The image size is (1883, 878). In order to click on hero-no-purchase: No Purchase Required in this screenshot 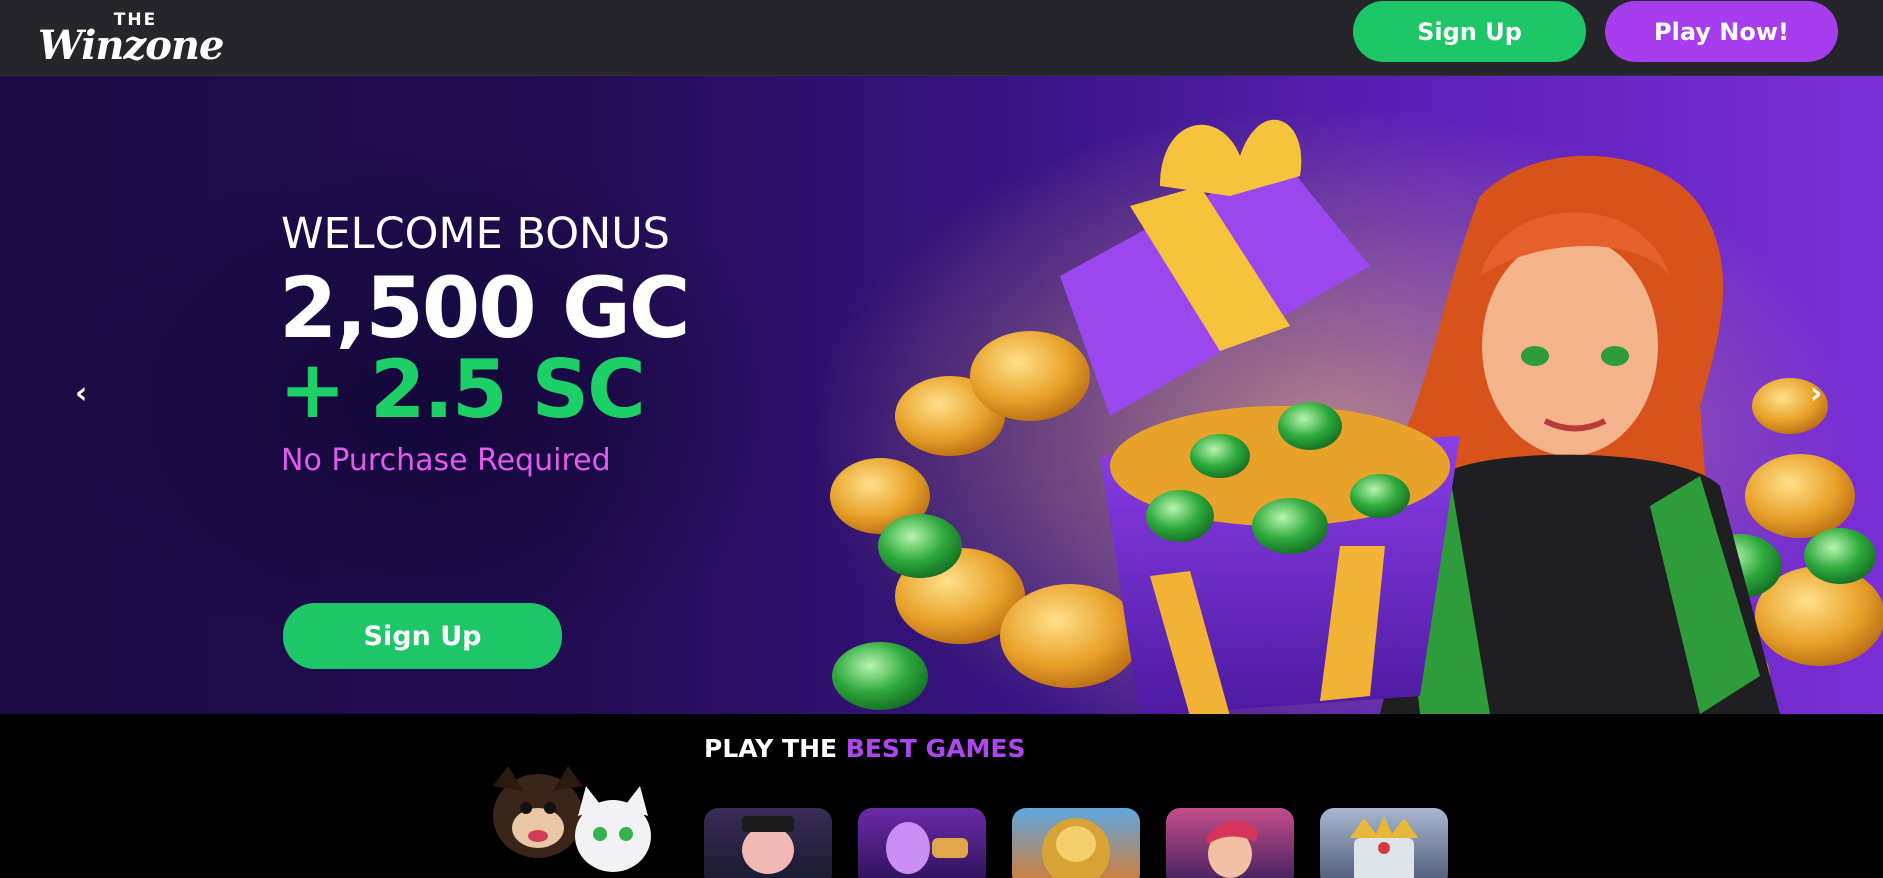, I will do `click(446, 460)`.